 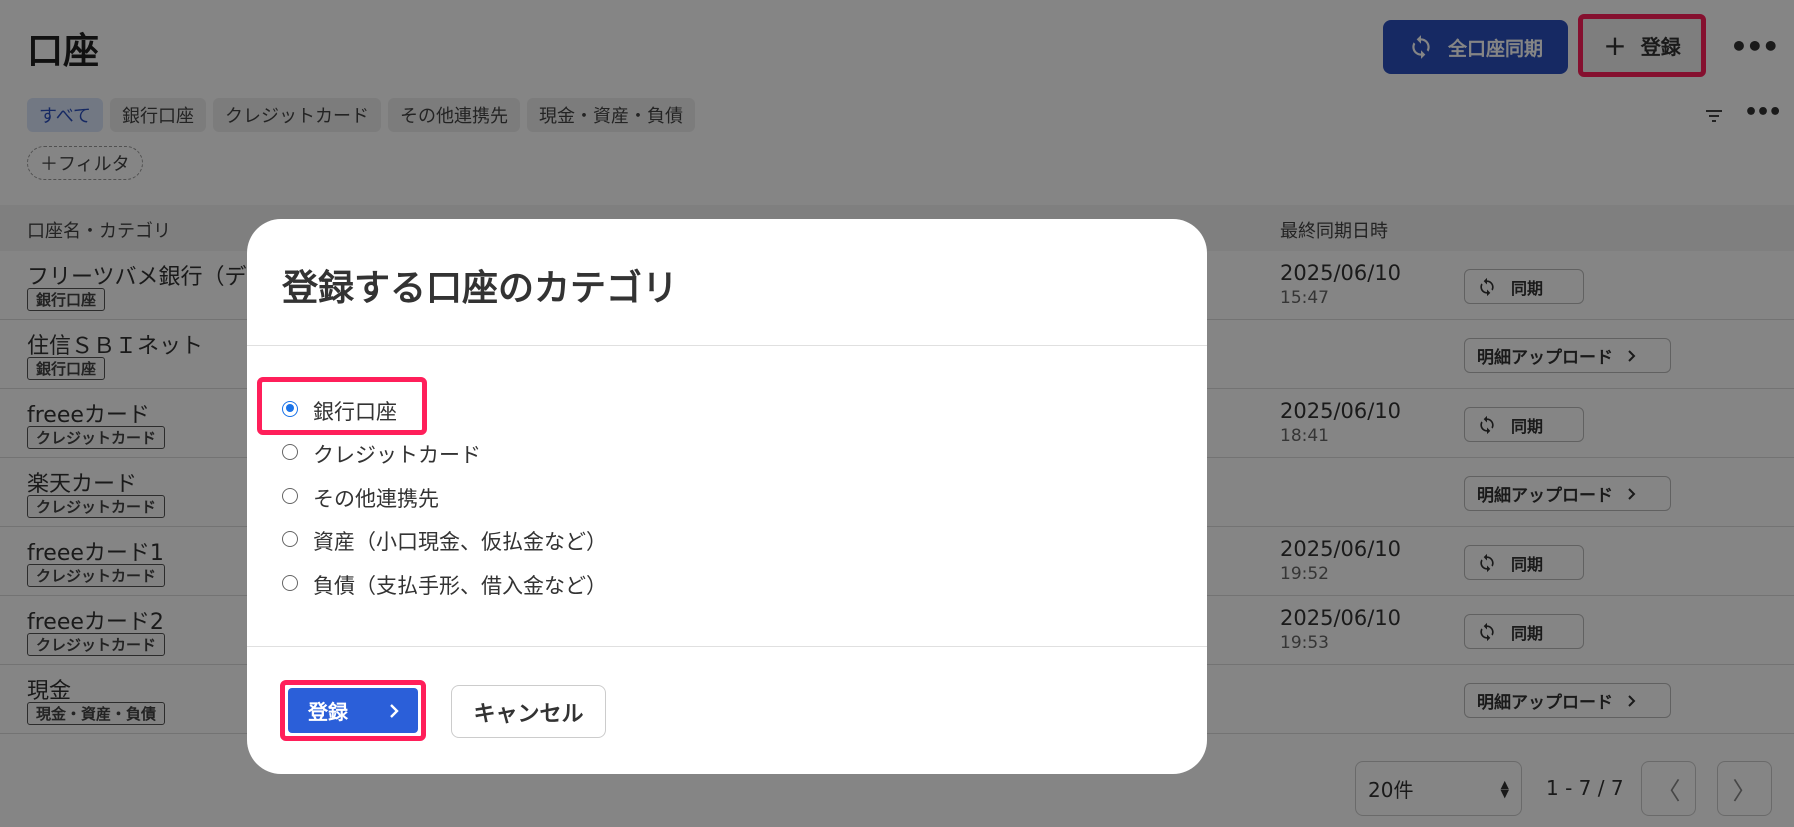 I want to click on radio-liabilities, so click(x=290, y=582).